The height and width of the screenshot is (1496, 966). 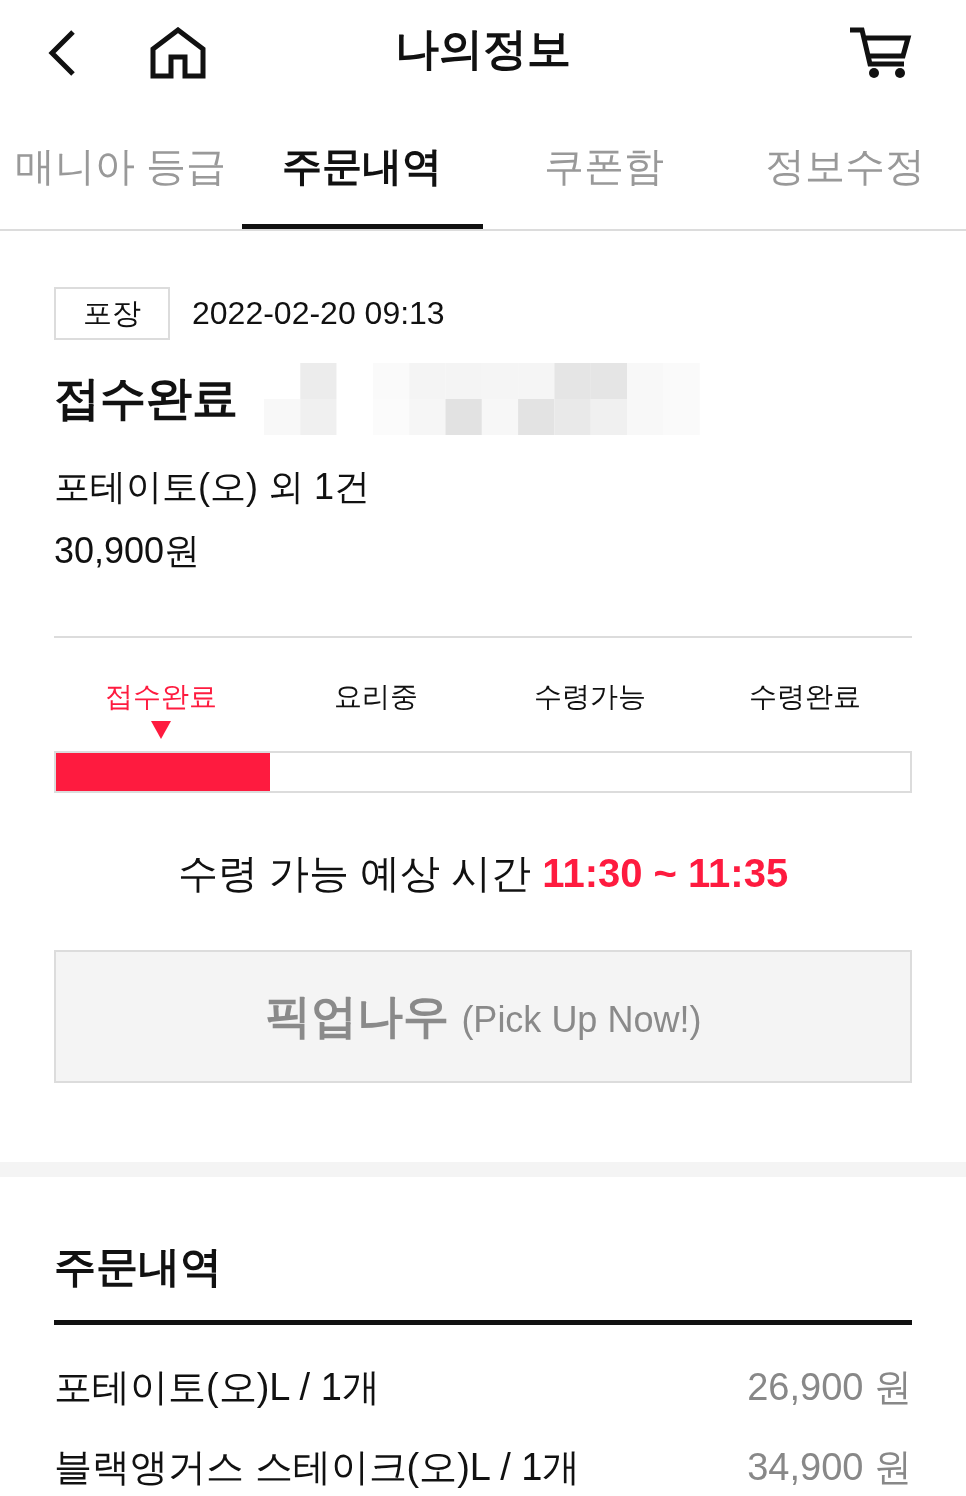 What do you see at coordinates (362, 167) in the screenshot?
I see `tab: 주문내역` at bounding box center [362, 167].